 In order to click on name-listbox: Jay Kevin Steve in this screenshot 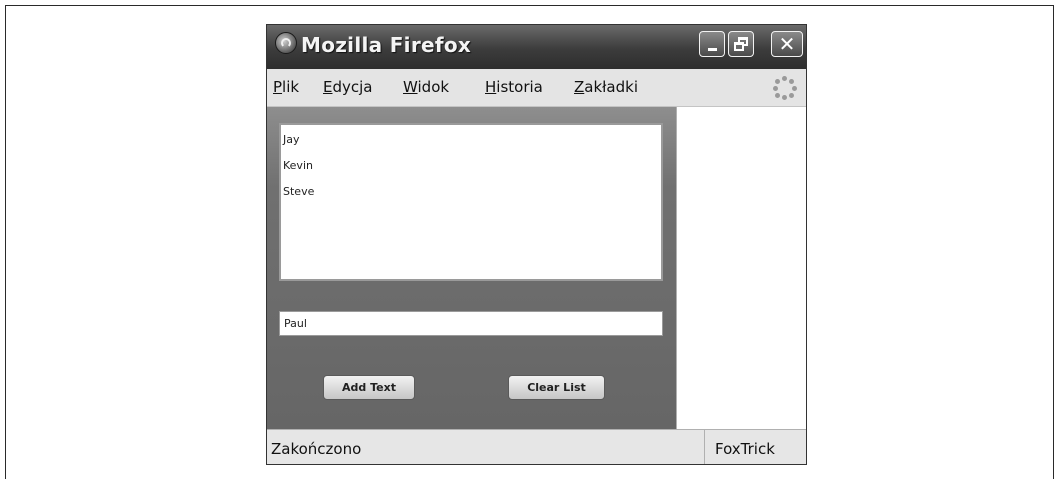, I will do `click(471, 202)`.